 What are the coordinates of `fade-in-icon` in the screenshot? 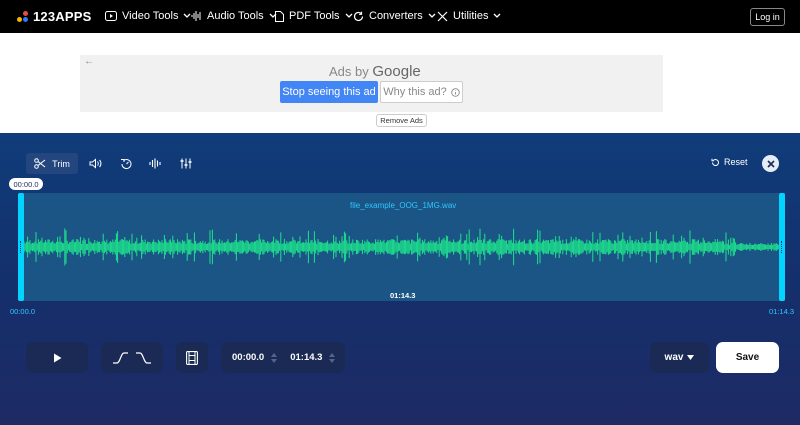 It's located at (120, 357).